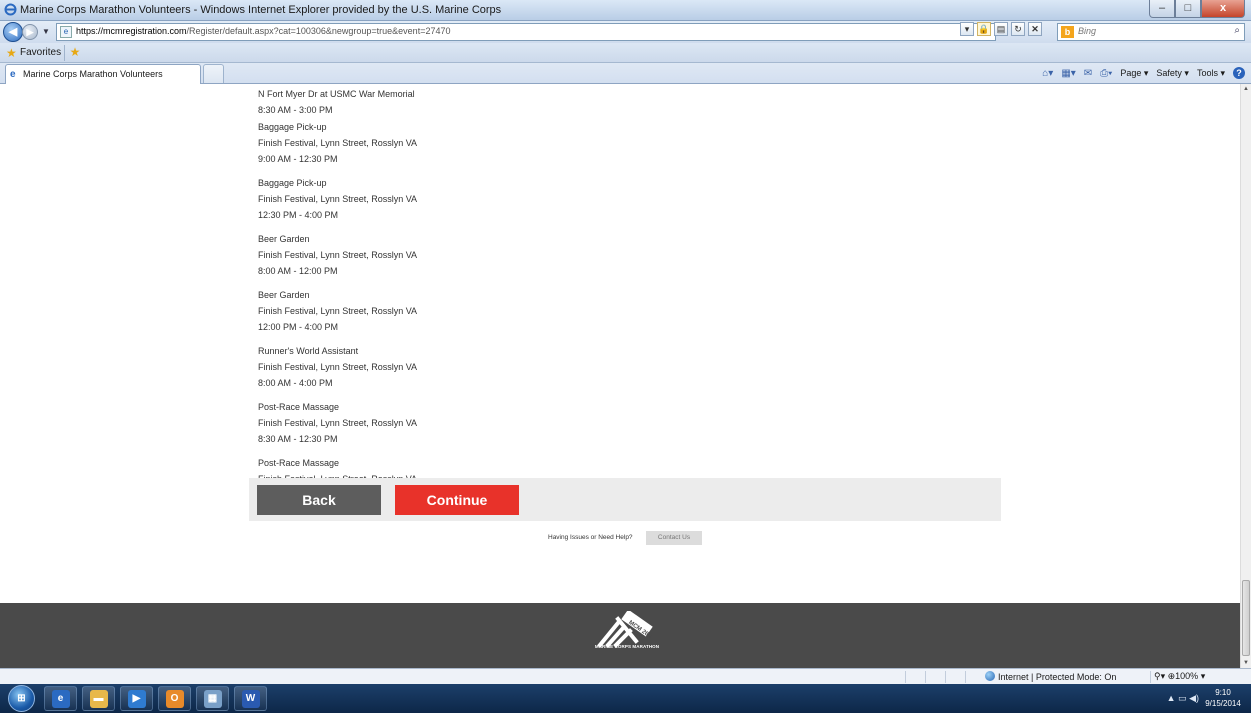 The width and height of the screenshot is (1251, 713). Describe the element at coordinates (1035, 29) in the screenshot. I see `stop-icon: ✕` at that location.